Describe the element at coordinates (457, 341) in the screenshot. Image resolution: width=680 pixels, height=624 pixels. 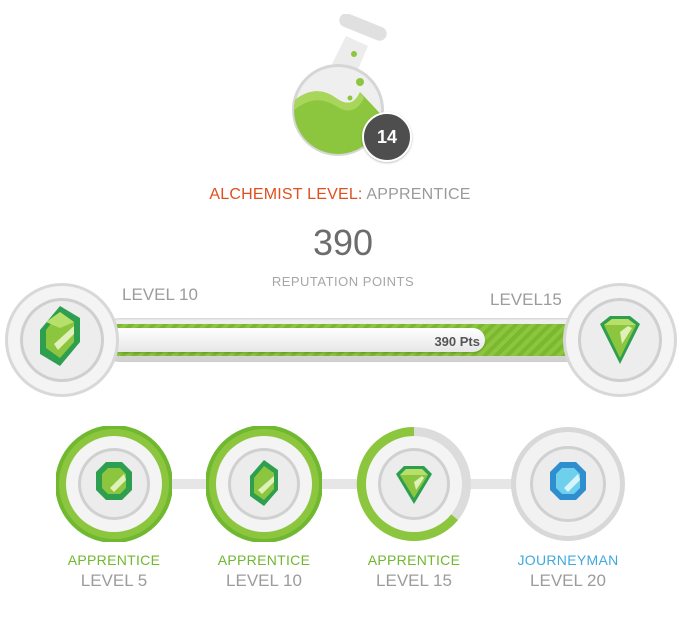
I see `progress-points-label: 390 Pts` at that location.